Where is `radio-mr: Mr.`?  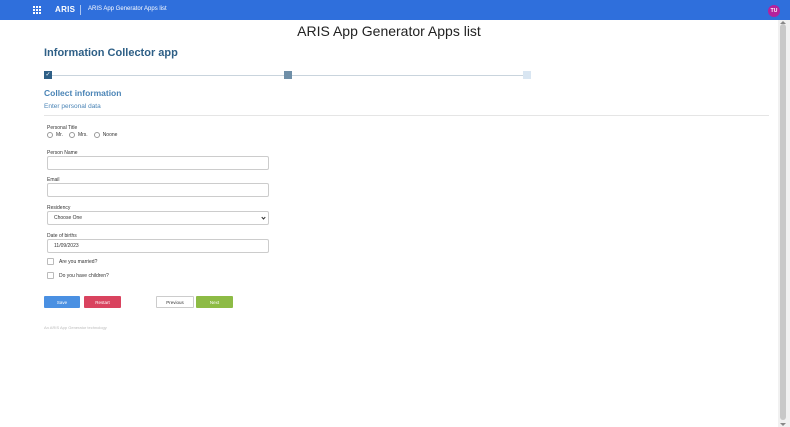 radio-mr: Mr. is located at coordinates (55, 135).